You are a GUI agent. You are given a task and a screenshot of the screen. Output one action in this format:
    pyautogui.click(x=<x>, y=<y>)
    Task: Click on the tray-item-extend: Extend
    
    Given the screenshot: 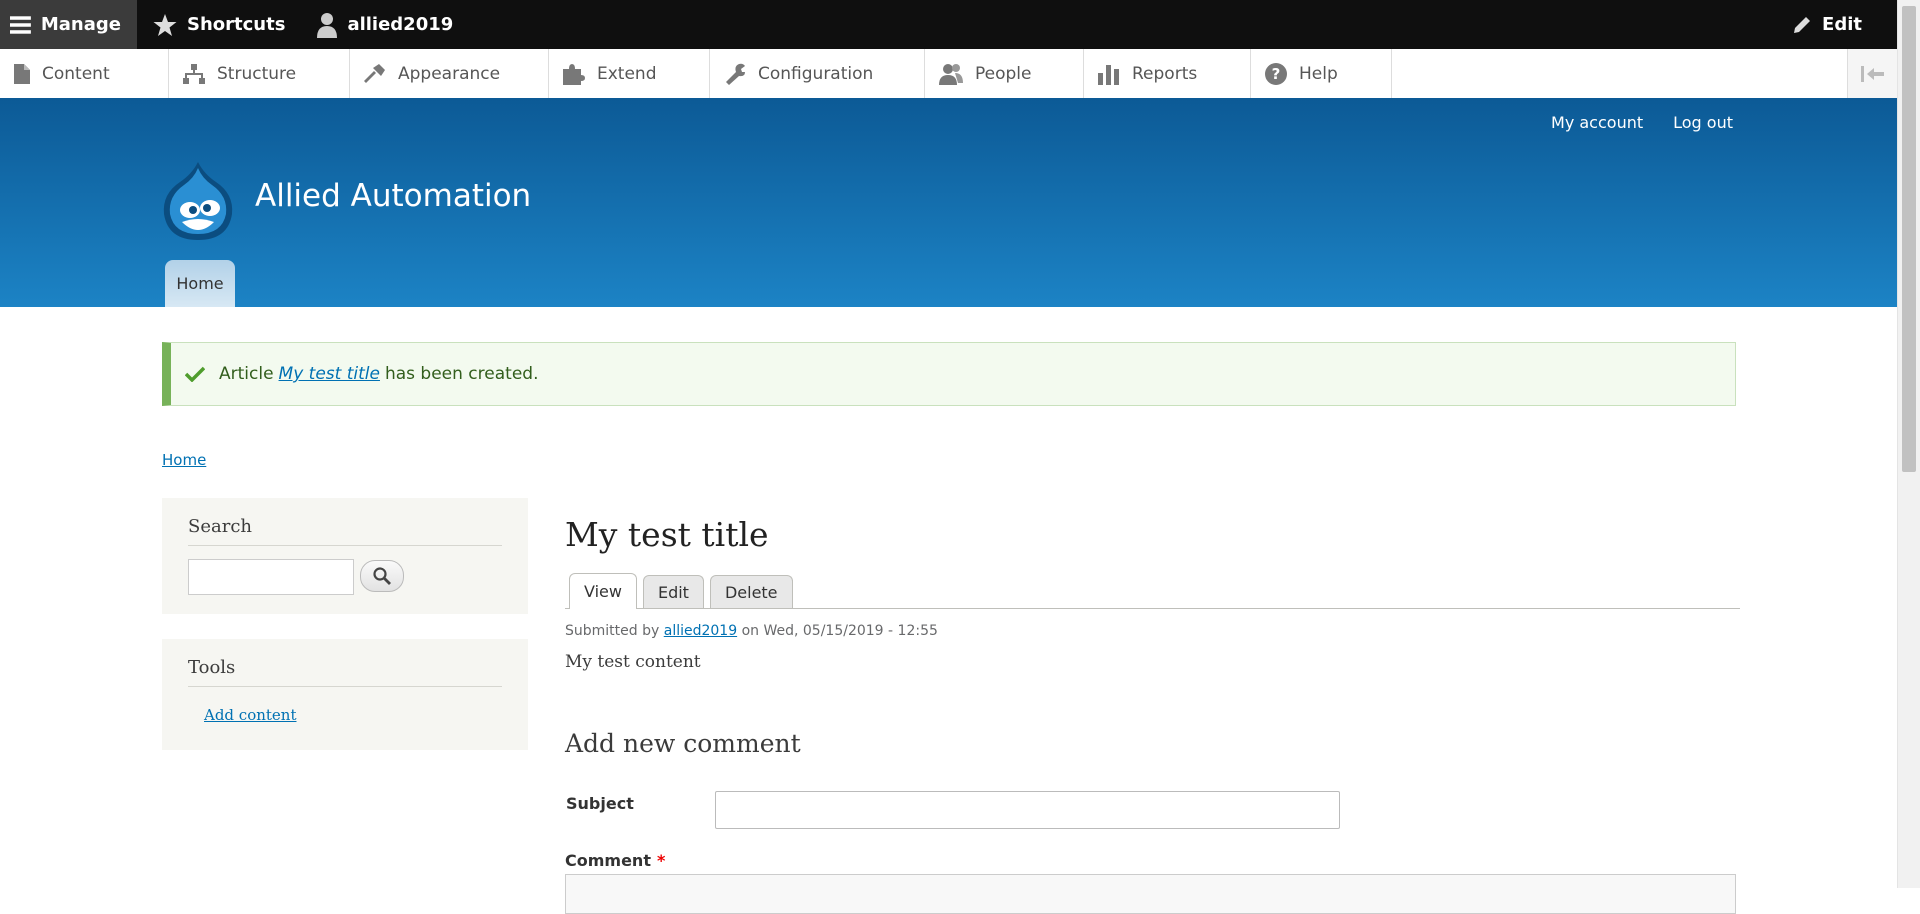 What is the action you would take?
    pyautogui.click(x=629, y=73)
    